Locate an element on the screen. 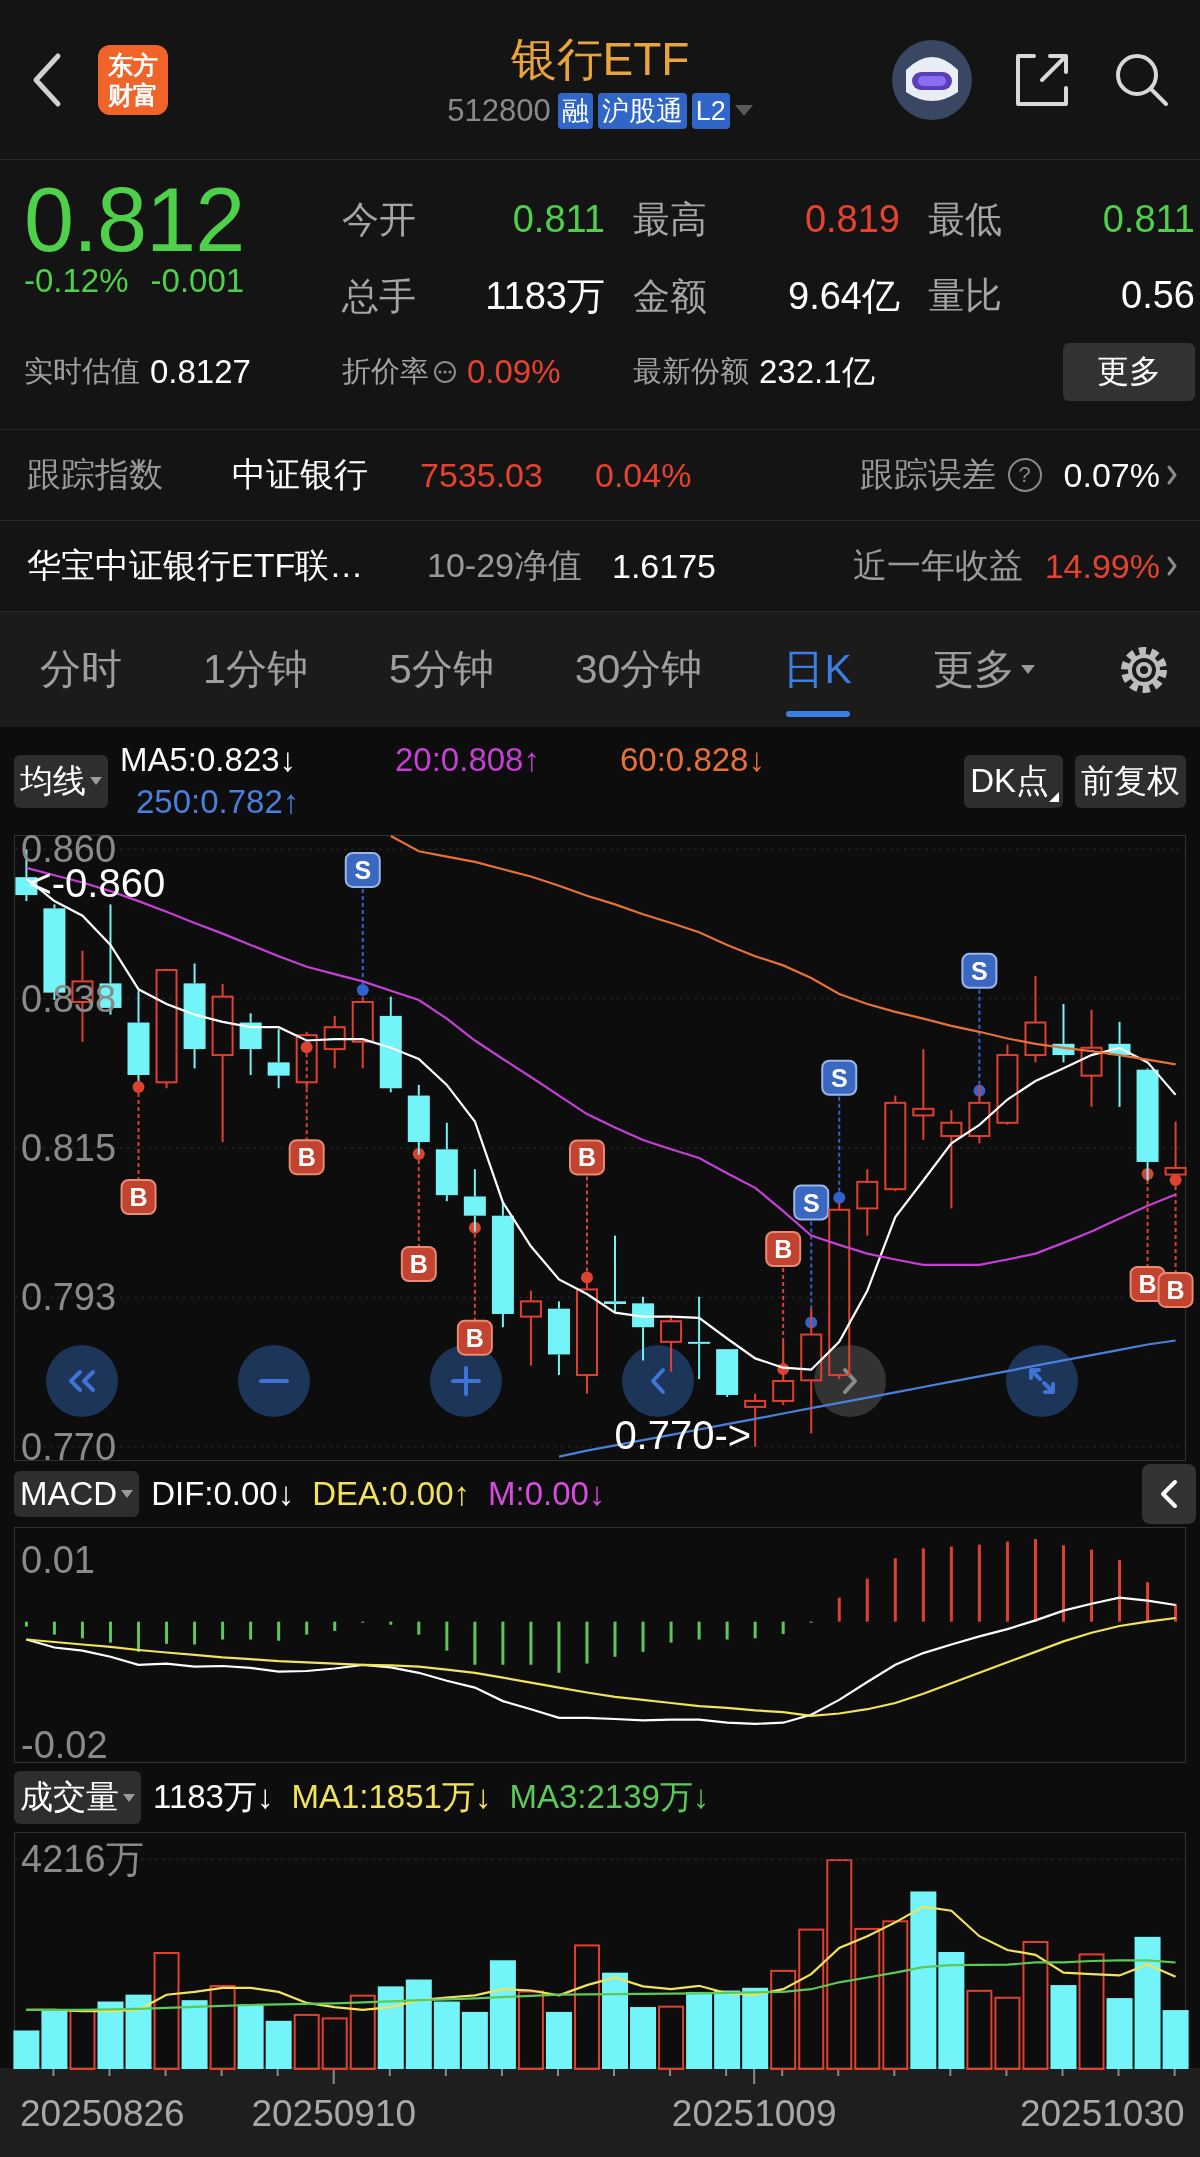  indicator-dropdown: 均线 is located at coordinates (61, 781).